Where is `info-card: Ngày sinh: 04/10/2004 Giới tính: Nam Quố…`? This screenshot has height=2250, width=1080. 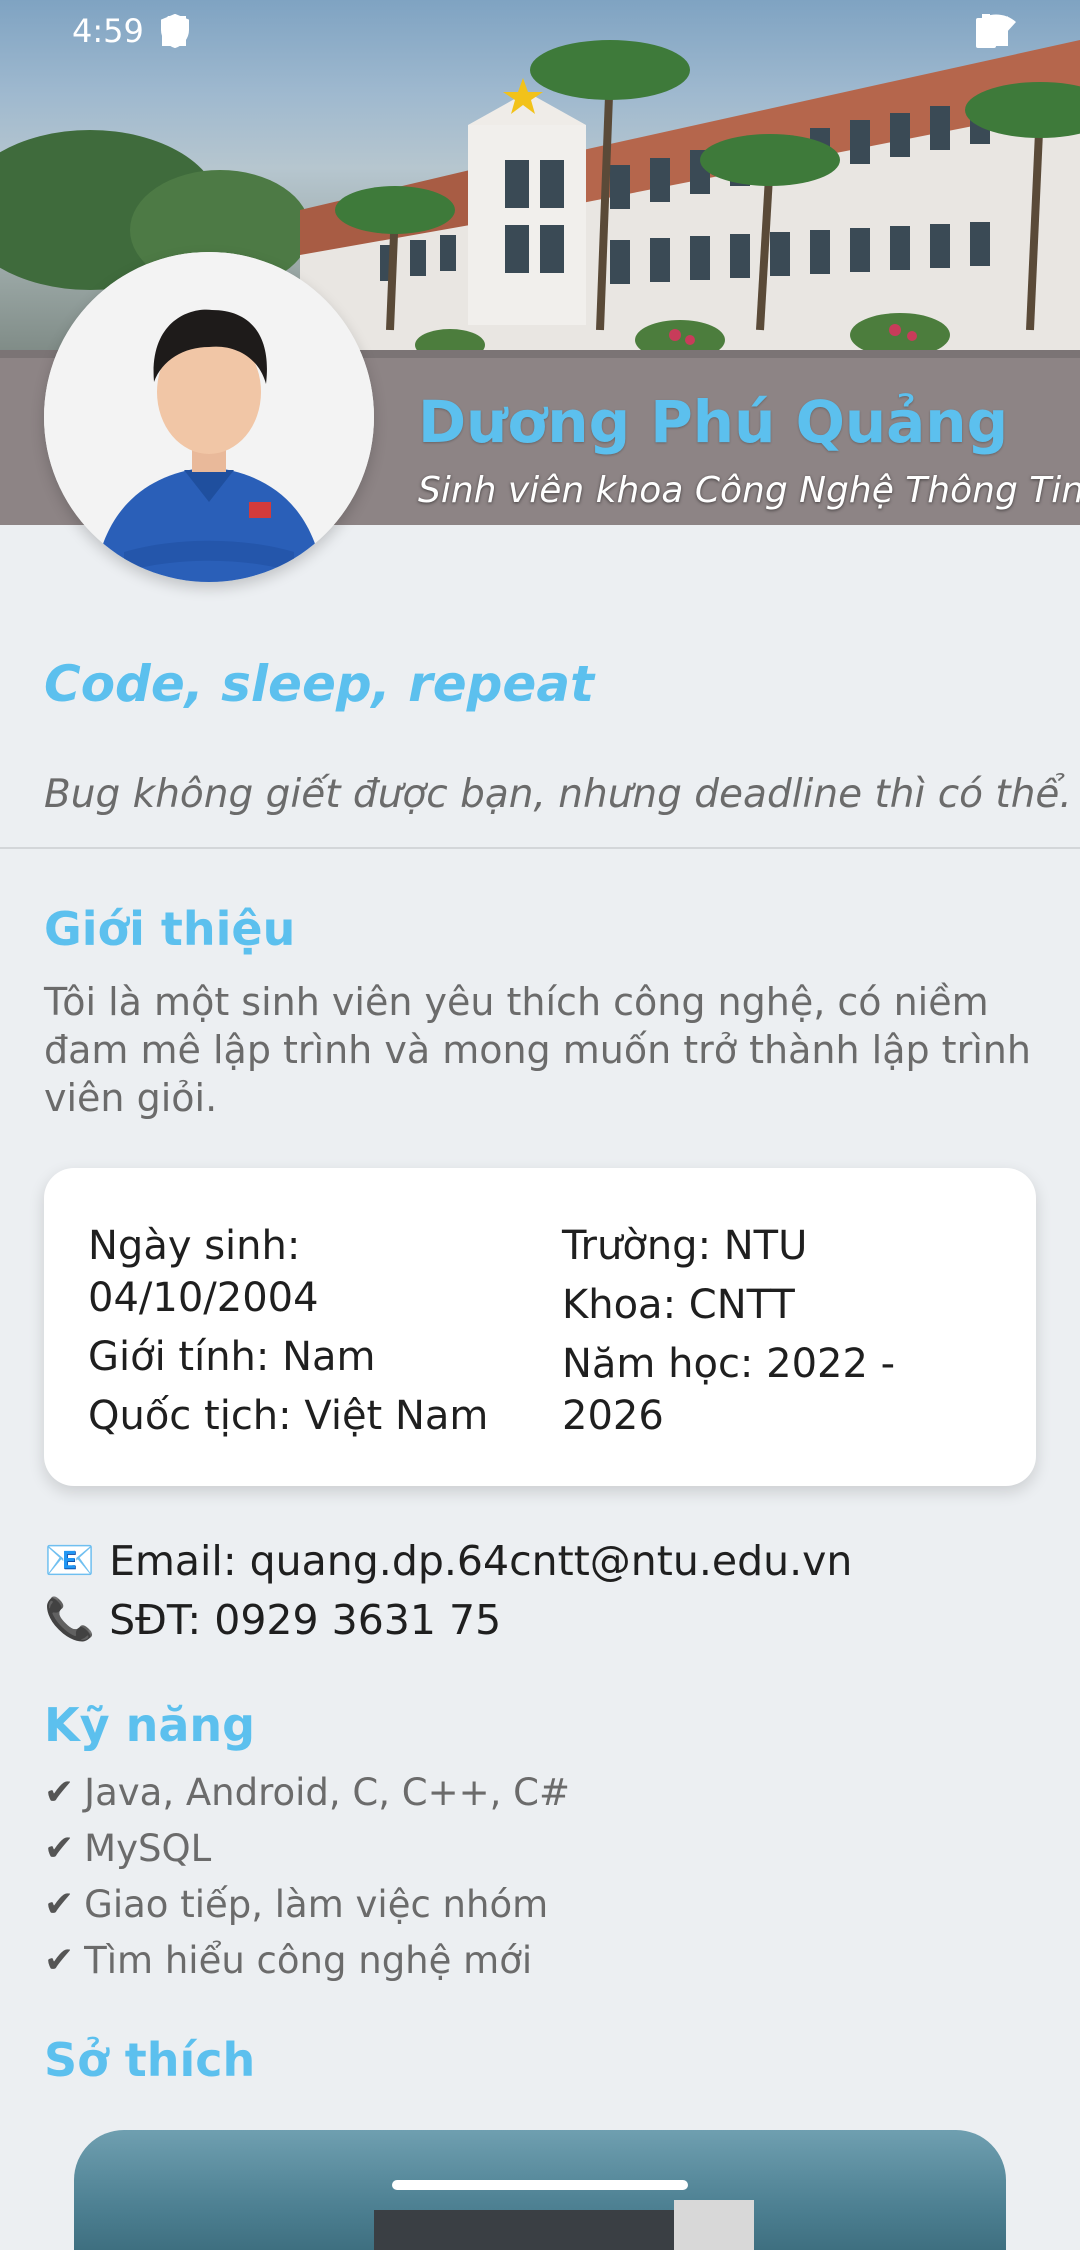 info-card: Ngày sinh: 04/10/2004 Giới tính: Nam Quố… is located at coordinates (540, 1327).